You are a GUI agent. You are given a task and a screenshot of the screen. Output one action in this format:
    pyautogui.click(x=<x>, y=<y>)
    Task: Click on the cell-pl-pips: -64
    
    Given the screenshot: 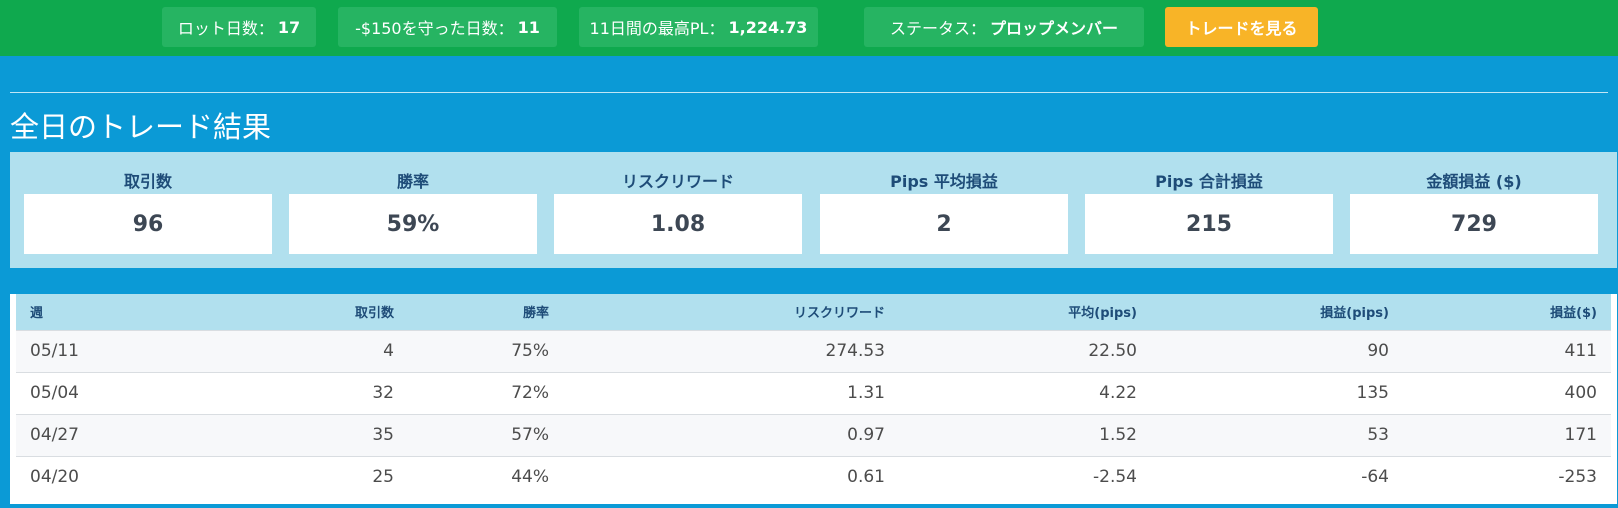 What is the action you would take?
    pyautogui.click(x=1375, y=477)
    